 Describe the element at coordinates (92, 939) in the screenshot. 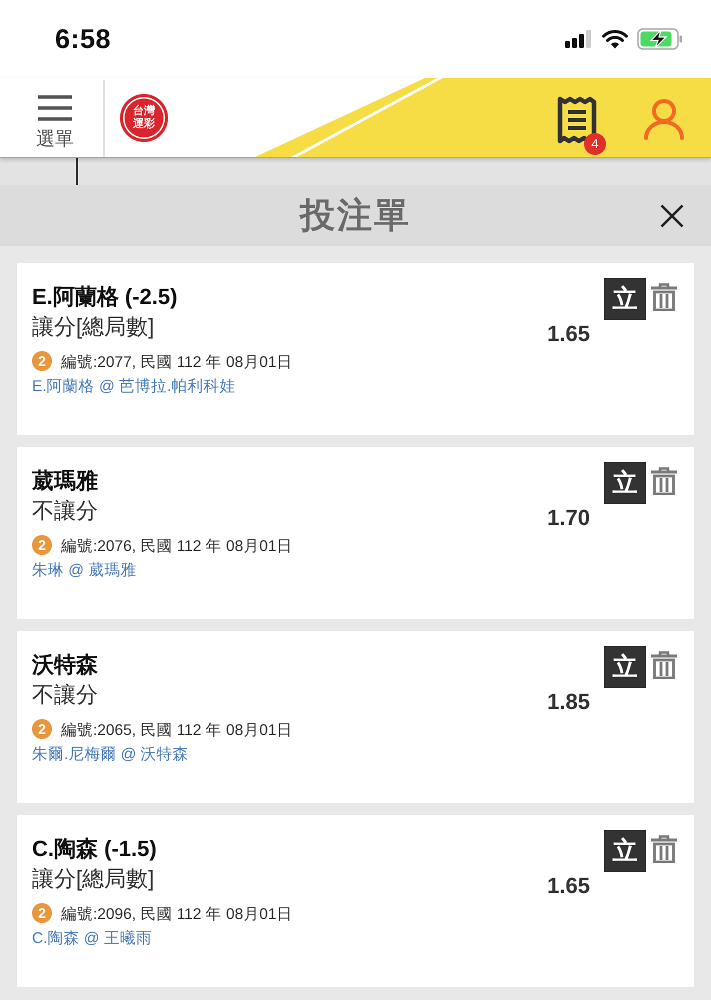

I see `matchup-link: C.陶森 @ 王曦雨` at that location.